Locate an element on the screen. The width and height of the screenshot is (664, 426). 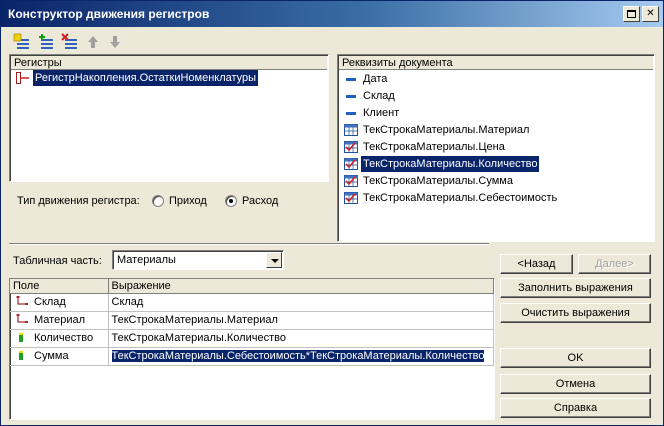
field-cell: Материал is located at coordinates (59, 320).